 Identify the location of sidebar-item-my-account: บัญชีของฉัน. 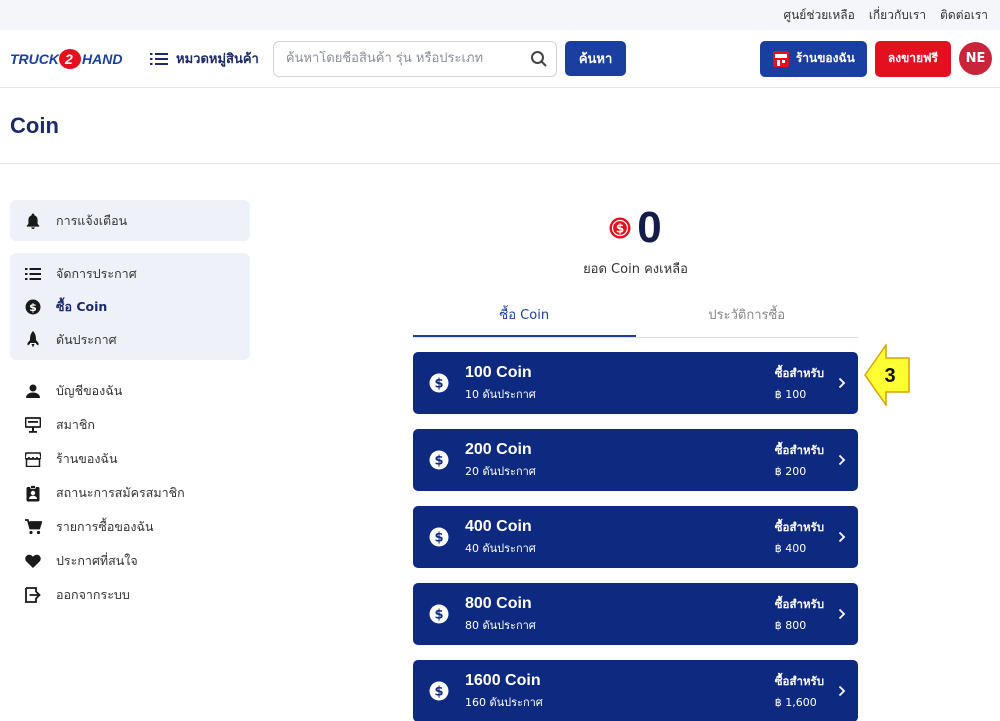
(130, 391).